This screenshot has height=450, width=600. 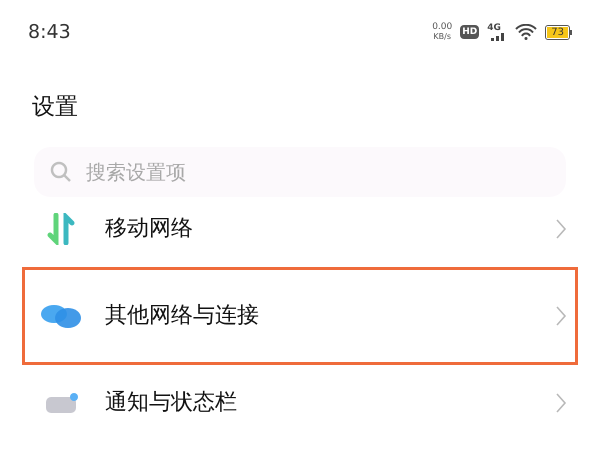 What do you see at coordinates (300, 171) in the screenshot?
I see `search-field: 搜索设置项` at bounding box center [300, 171].